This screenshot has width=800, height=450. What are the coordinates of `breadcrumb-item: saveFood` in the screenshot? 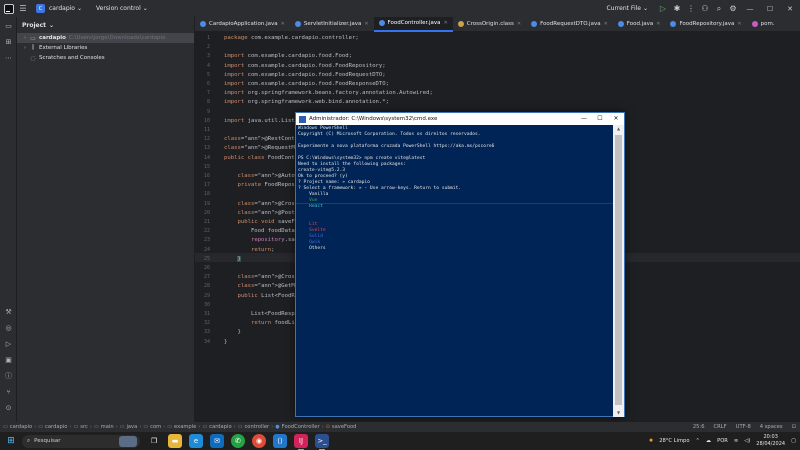 It's located at (344, 427).